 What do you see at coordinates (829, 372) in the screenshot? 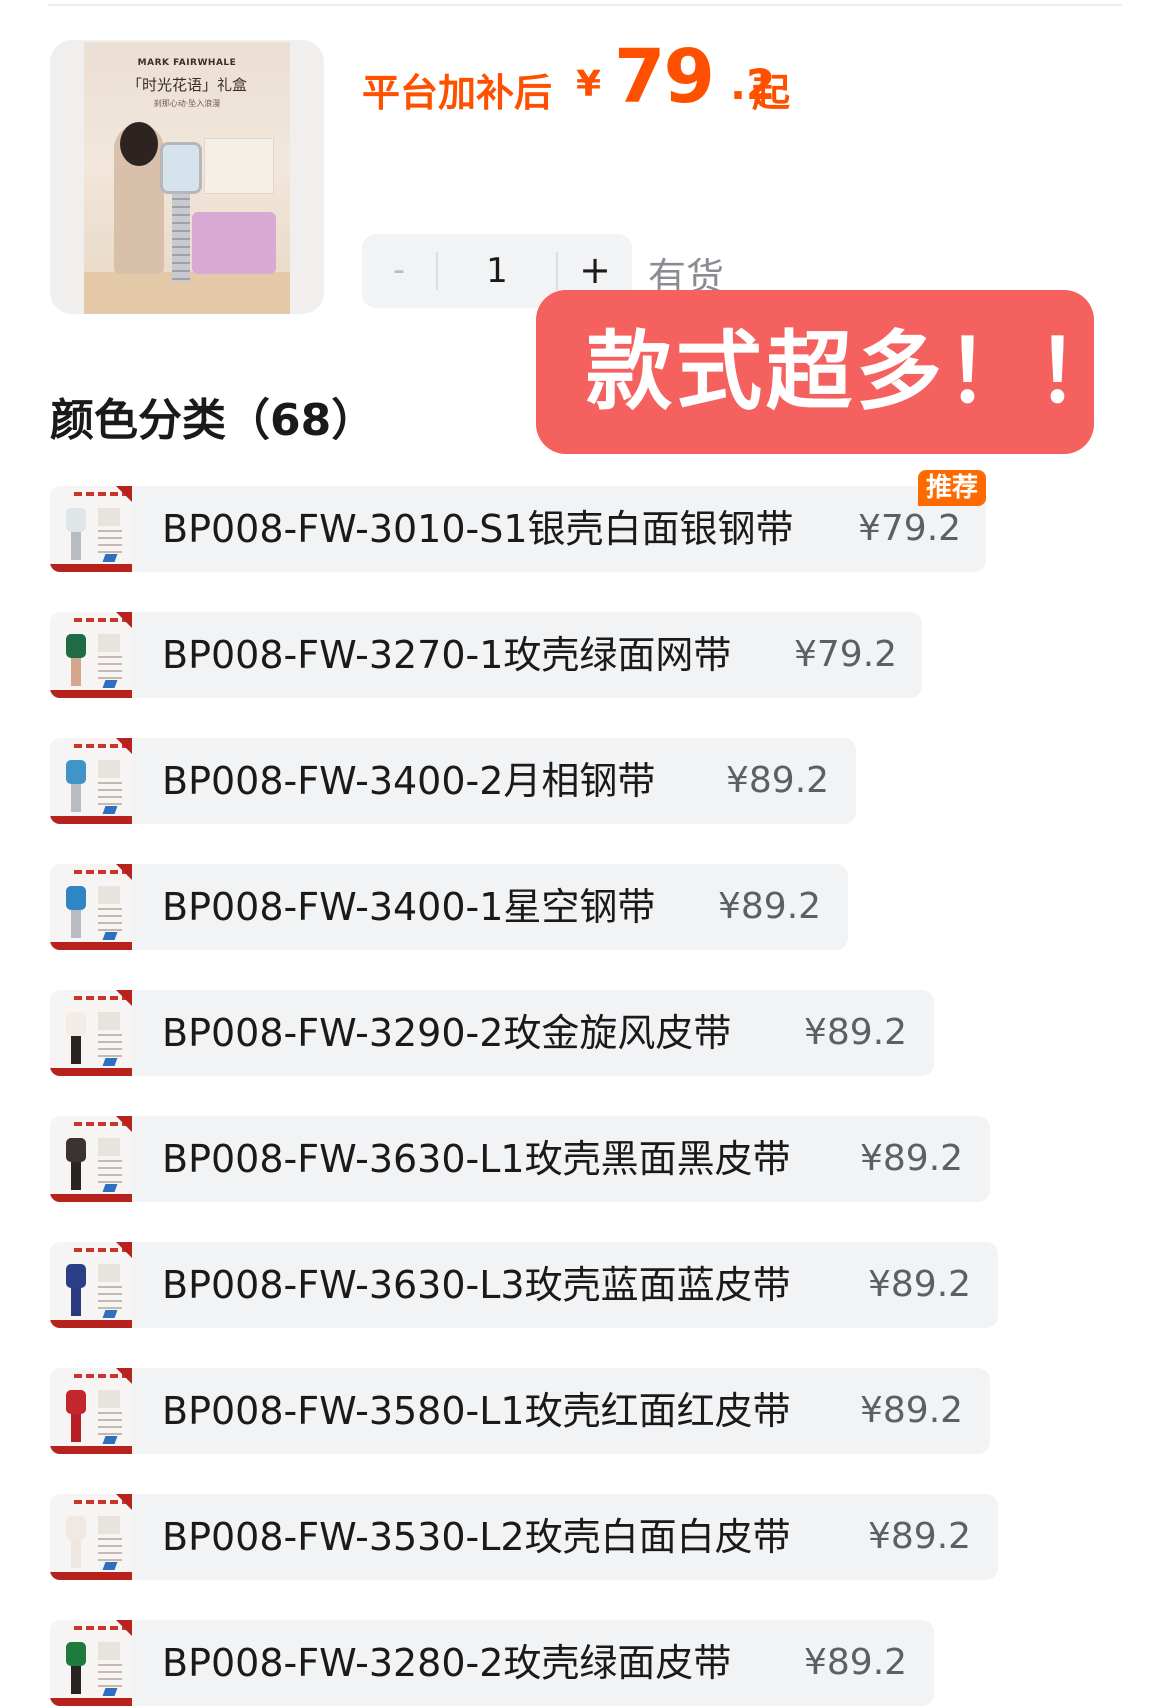
I see `promo-overlay-banner: 款式超多！！` at bounding box center [829, 372].